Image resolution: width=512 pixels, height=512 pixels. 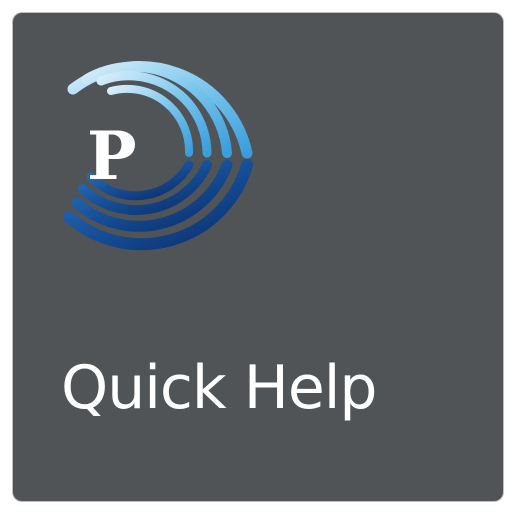 I want to click on logo-letter: P, so click(x=112, y=156).